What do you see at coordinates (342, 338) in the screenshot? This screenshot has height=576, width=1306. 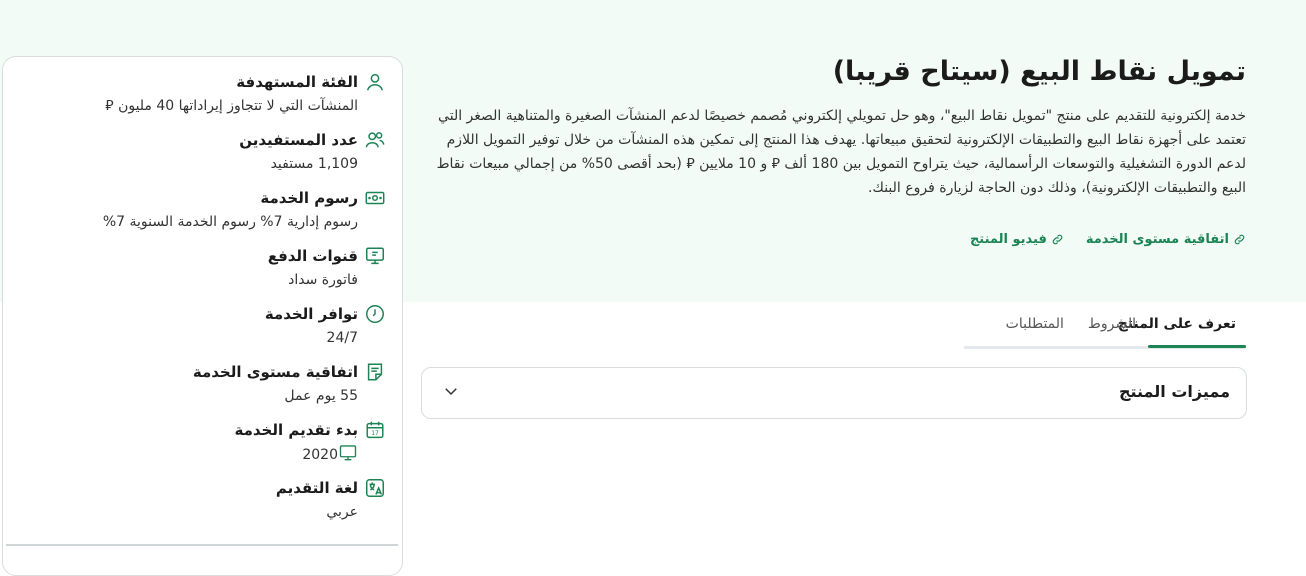 I see `info-value: 24/7` at bounding box center [342, 338].